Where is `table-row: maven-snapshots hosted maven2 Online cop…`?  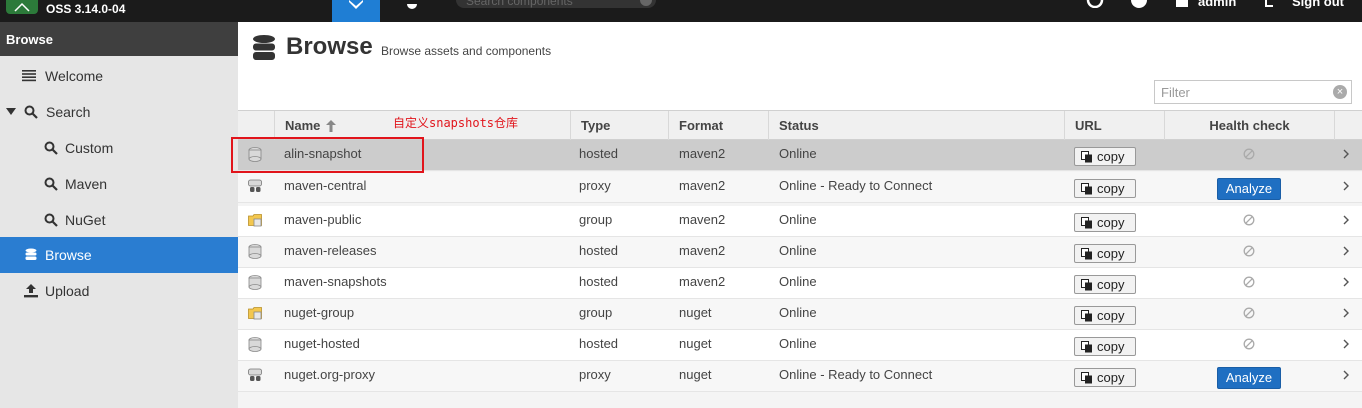 table-row: maven-snapshots hosted maven2 Online cop… is located at coordinates (800, 283).